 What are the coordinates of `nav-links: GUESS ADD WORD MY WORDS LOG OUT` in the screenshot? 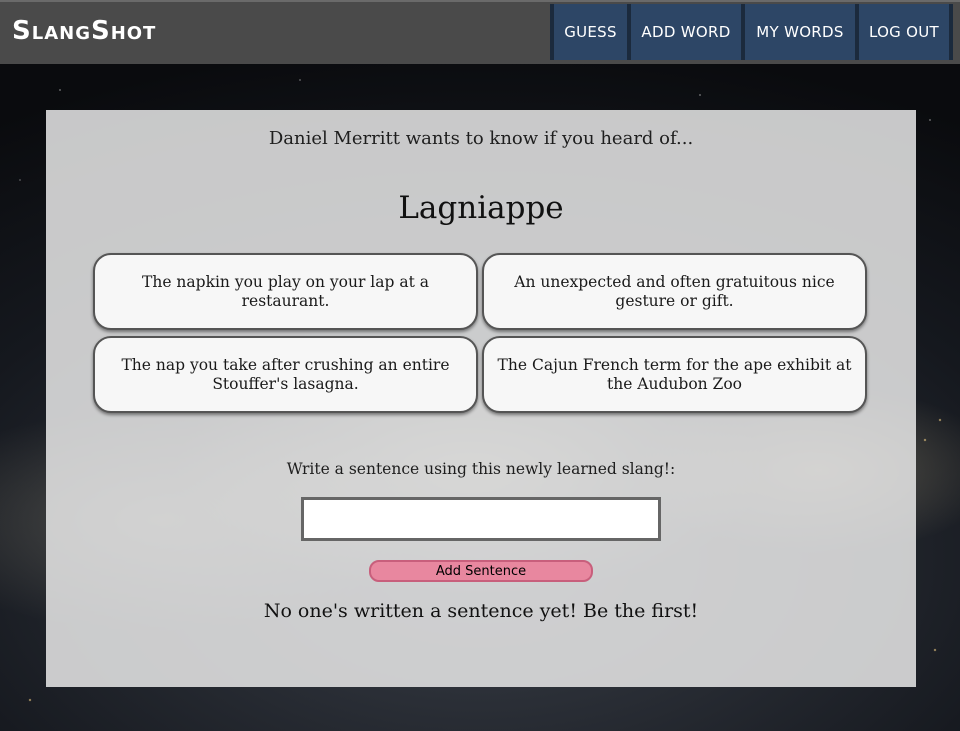 It's located at (755, 32).